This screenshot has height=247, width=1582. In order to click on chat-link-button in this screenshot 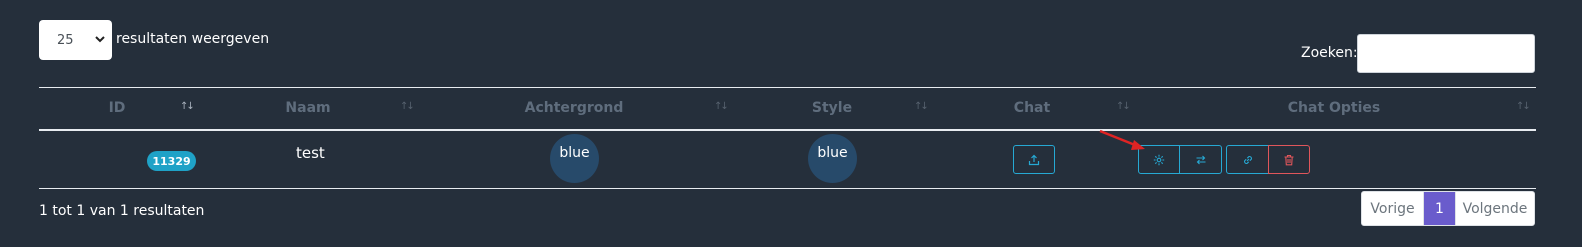, I will do `click(1247, 159)`.